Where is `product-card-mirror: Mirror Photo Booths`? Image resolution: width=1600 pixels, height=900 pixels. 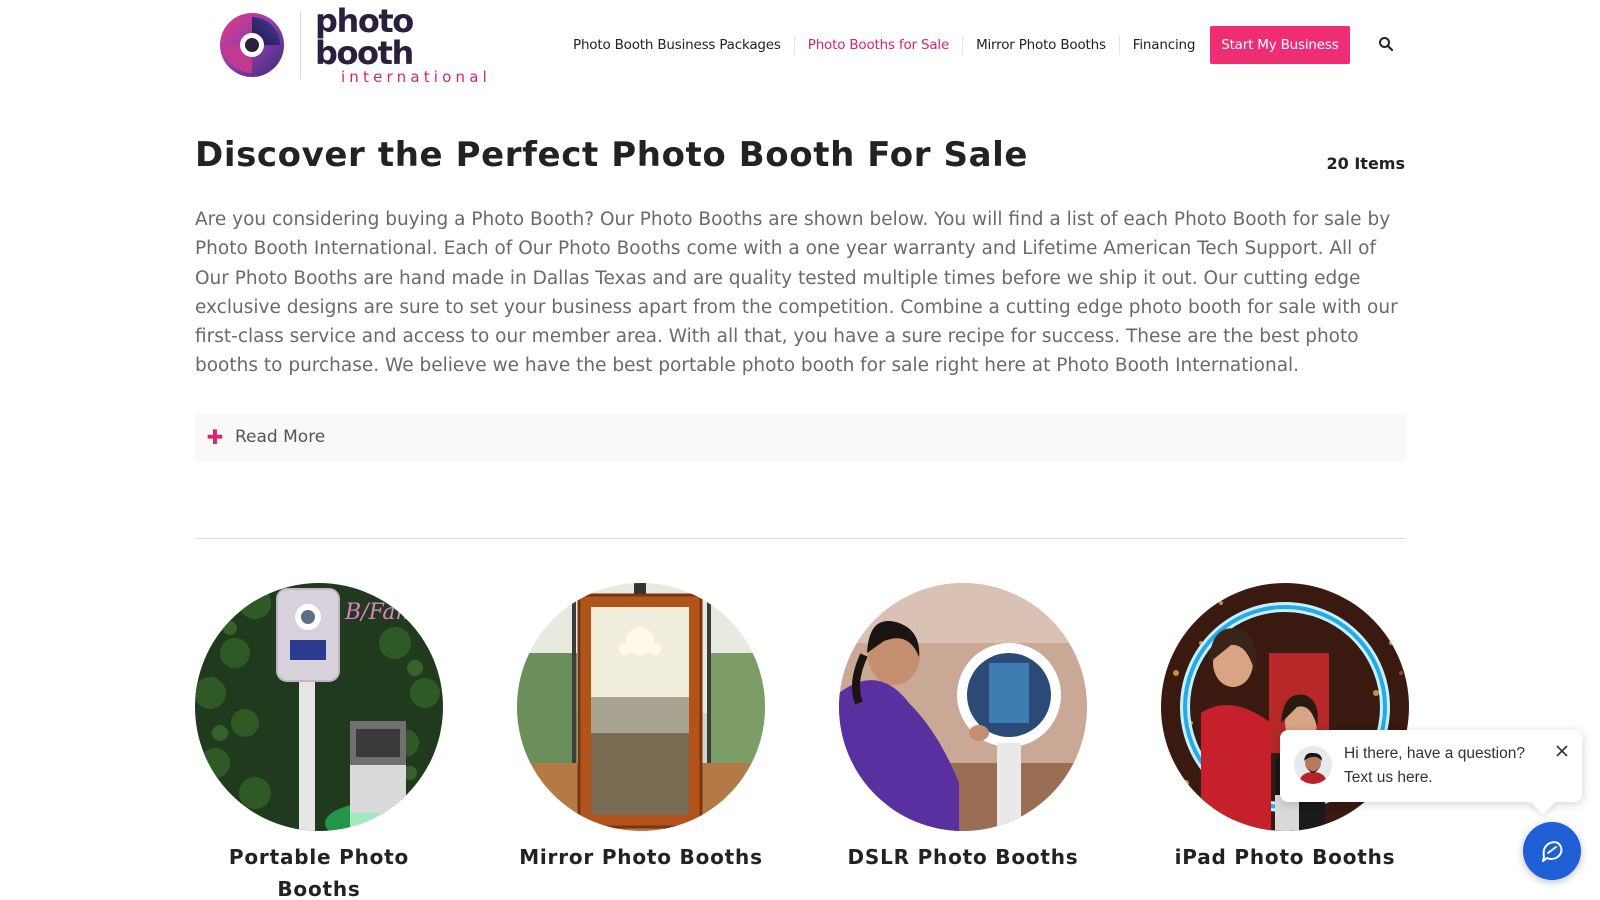 product-card-mirror: Mirror Photo Booths is located at coordinates (641, 728).